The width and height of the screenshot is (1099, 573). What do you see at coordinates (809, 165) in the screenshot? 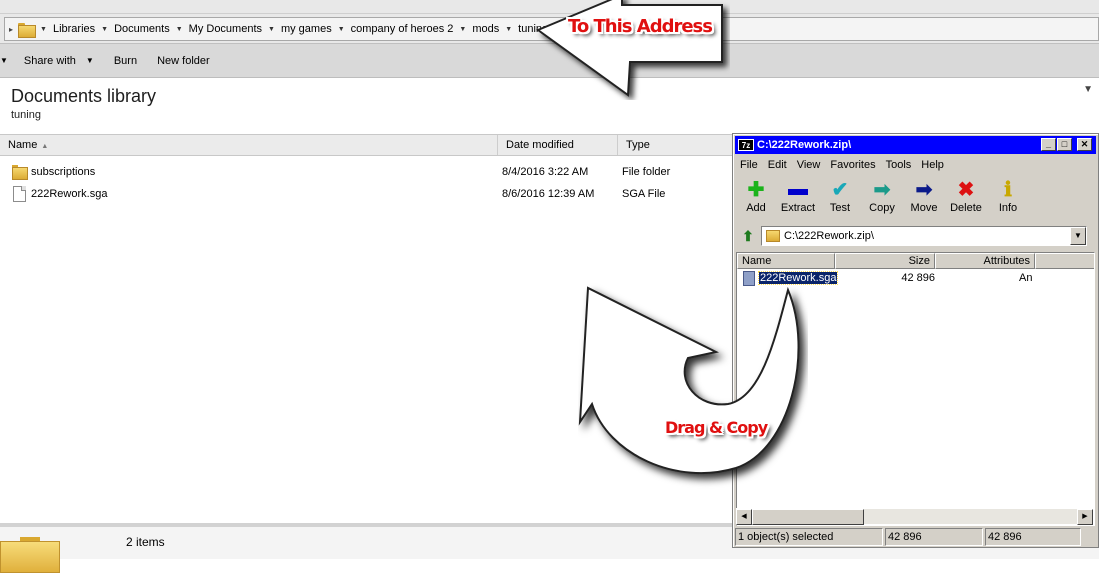
I see `menu-view: View` at bounding box center [809, 165].